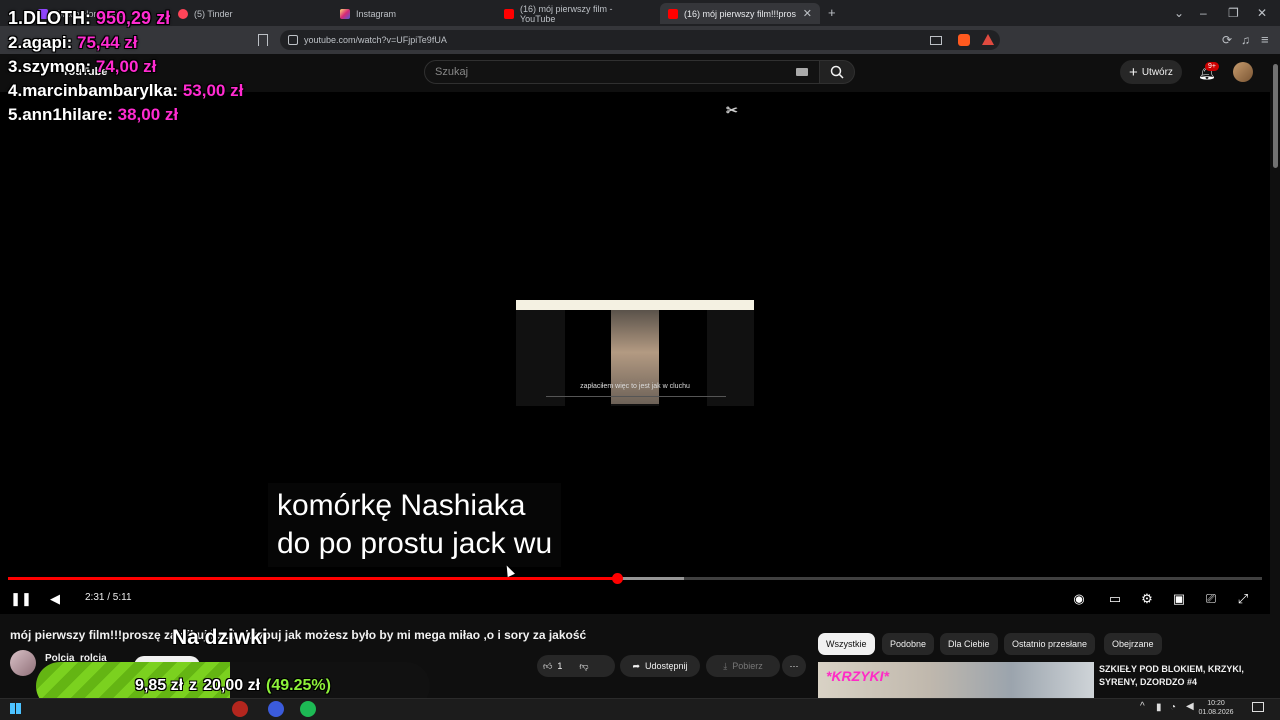 The width and height of the screenshot is (1280, 720). I want to click on new-tab-button: +, so click(832, 12).